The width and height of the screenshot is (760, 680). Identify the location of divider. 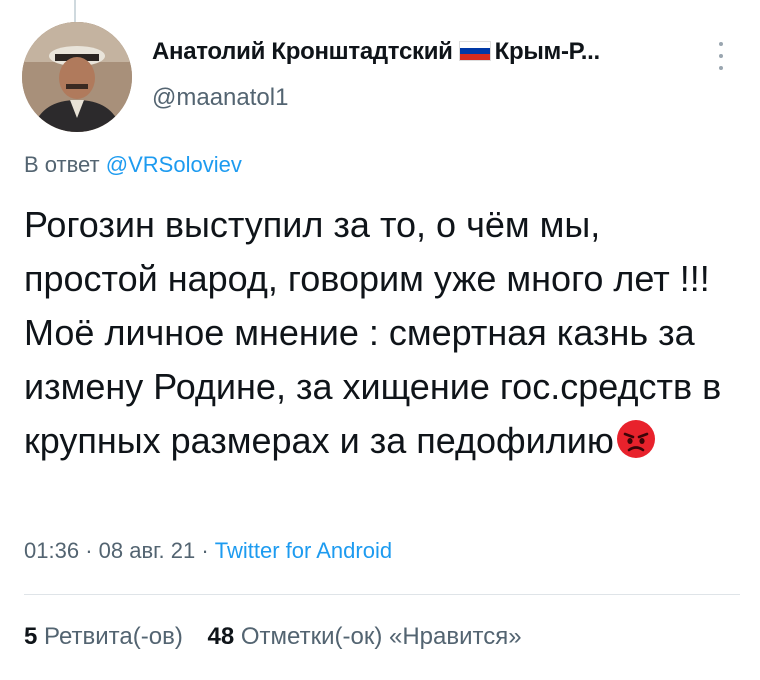
(382, 594).